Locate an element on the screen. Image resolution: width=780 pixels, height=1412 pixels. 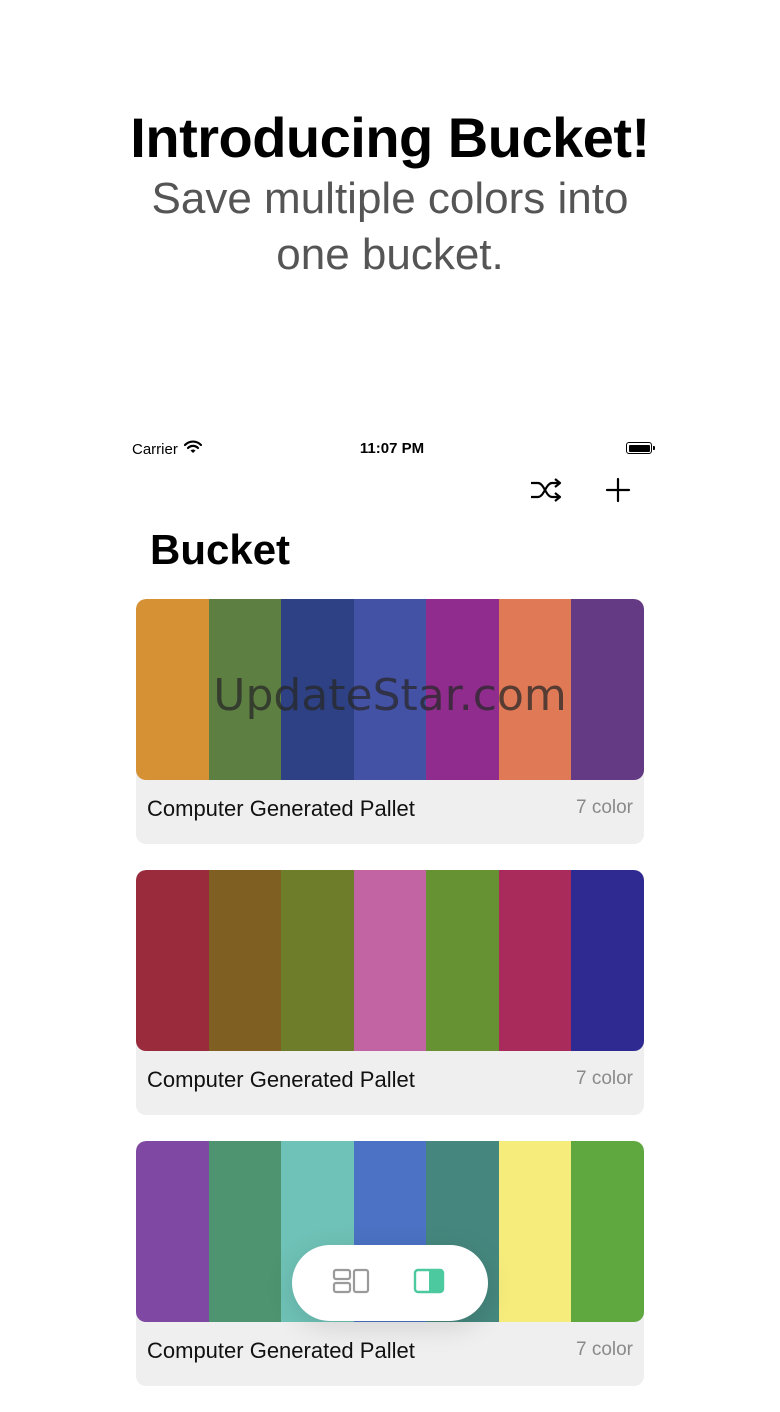
battery-icon is located at coordinates (640, 448).